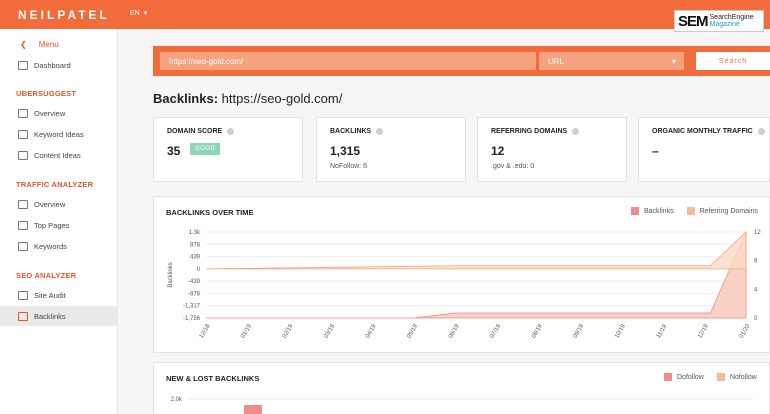 This screenshot has width=770, height=414. What do you see at coordinates (195, 233) in the screenshot?
I see `y-tick-label: 1.3k` at bounding box center [195, 233].